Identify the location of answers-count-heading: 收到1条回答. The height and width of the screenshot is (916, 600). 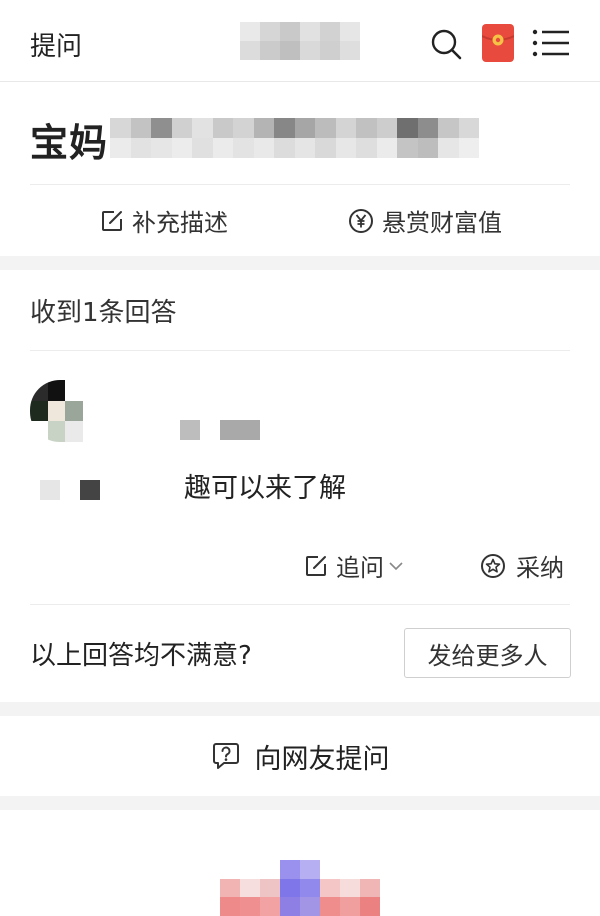
(103, 313).